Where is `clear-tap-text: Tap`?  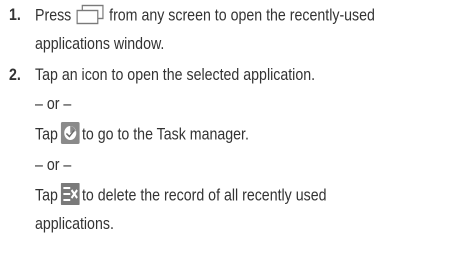
clear-tap-text: Tap is located at coordinates (46, 195).